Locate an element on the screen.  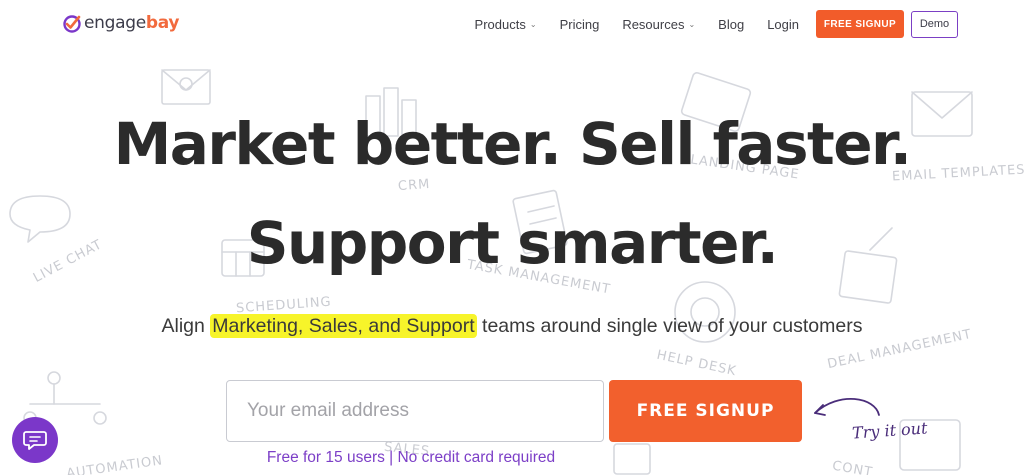
nav-products: Products ⌄ is located at coordinates (506, 24).